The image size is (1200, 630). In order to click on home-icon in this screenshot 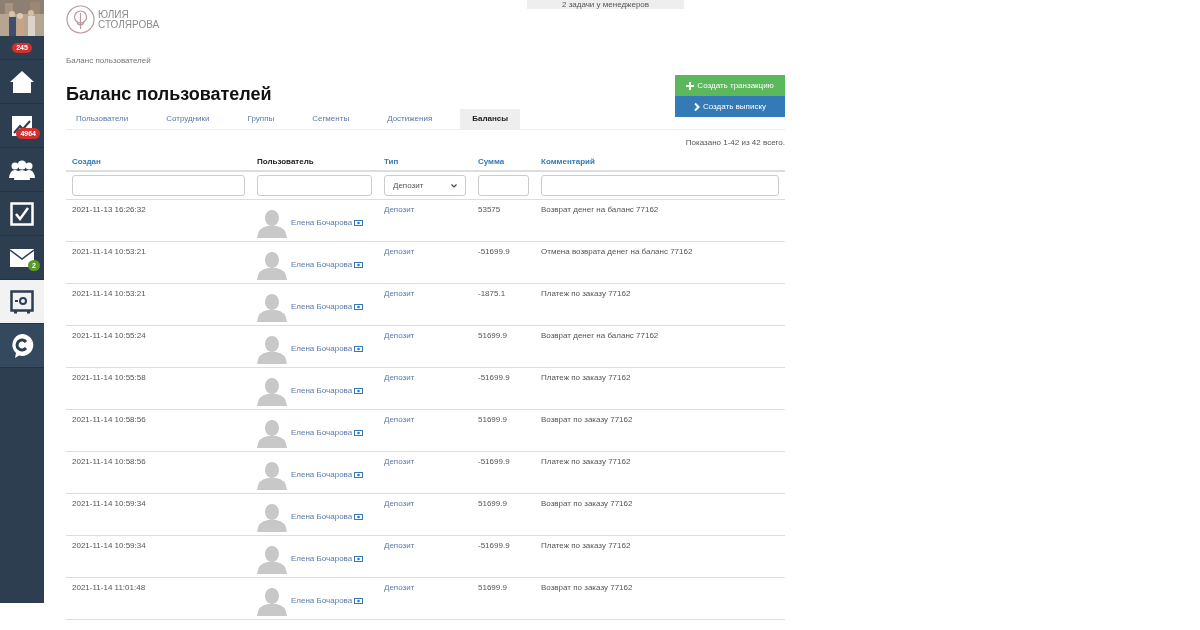, I will do `click(22, 81)`.